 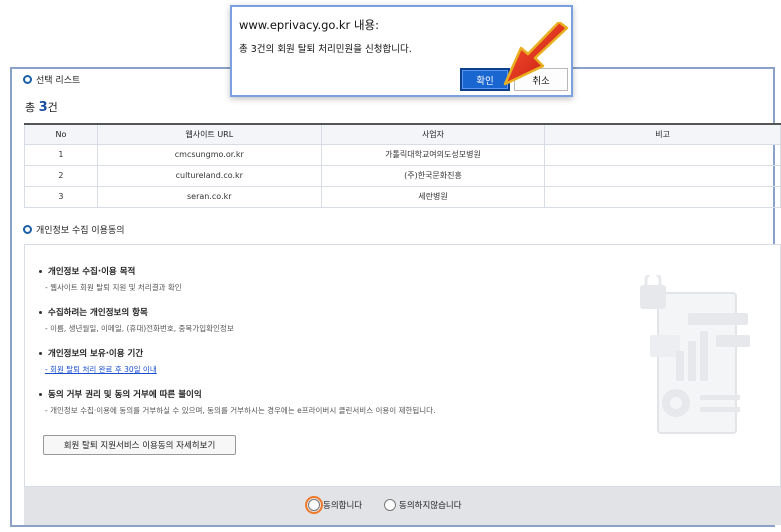 I want to click on agree-bar: 동의합니다 동의하지않습니다, so click(x=402, y=506).